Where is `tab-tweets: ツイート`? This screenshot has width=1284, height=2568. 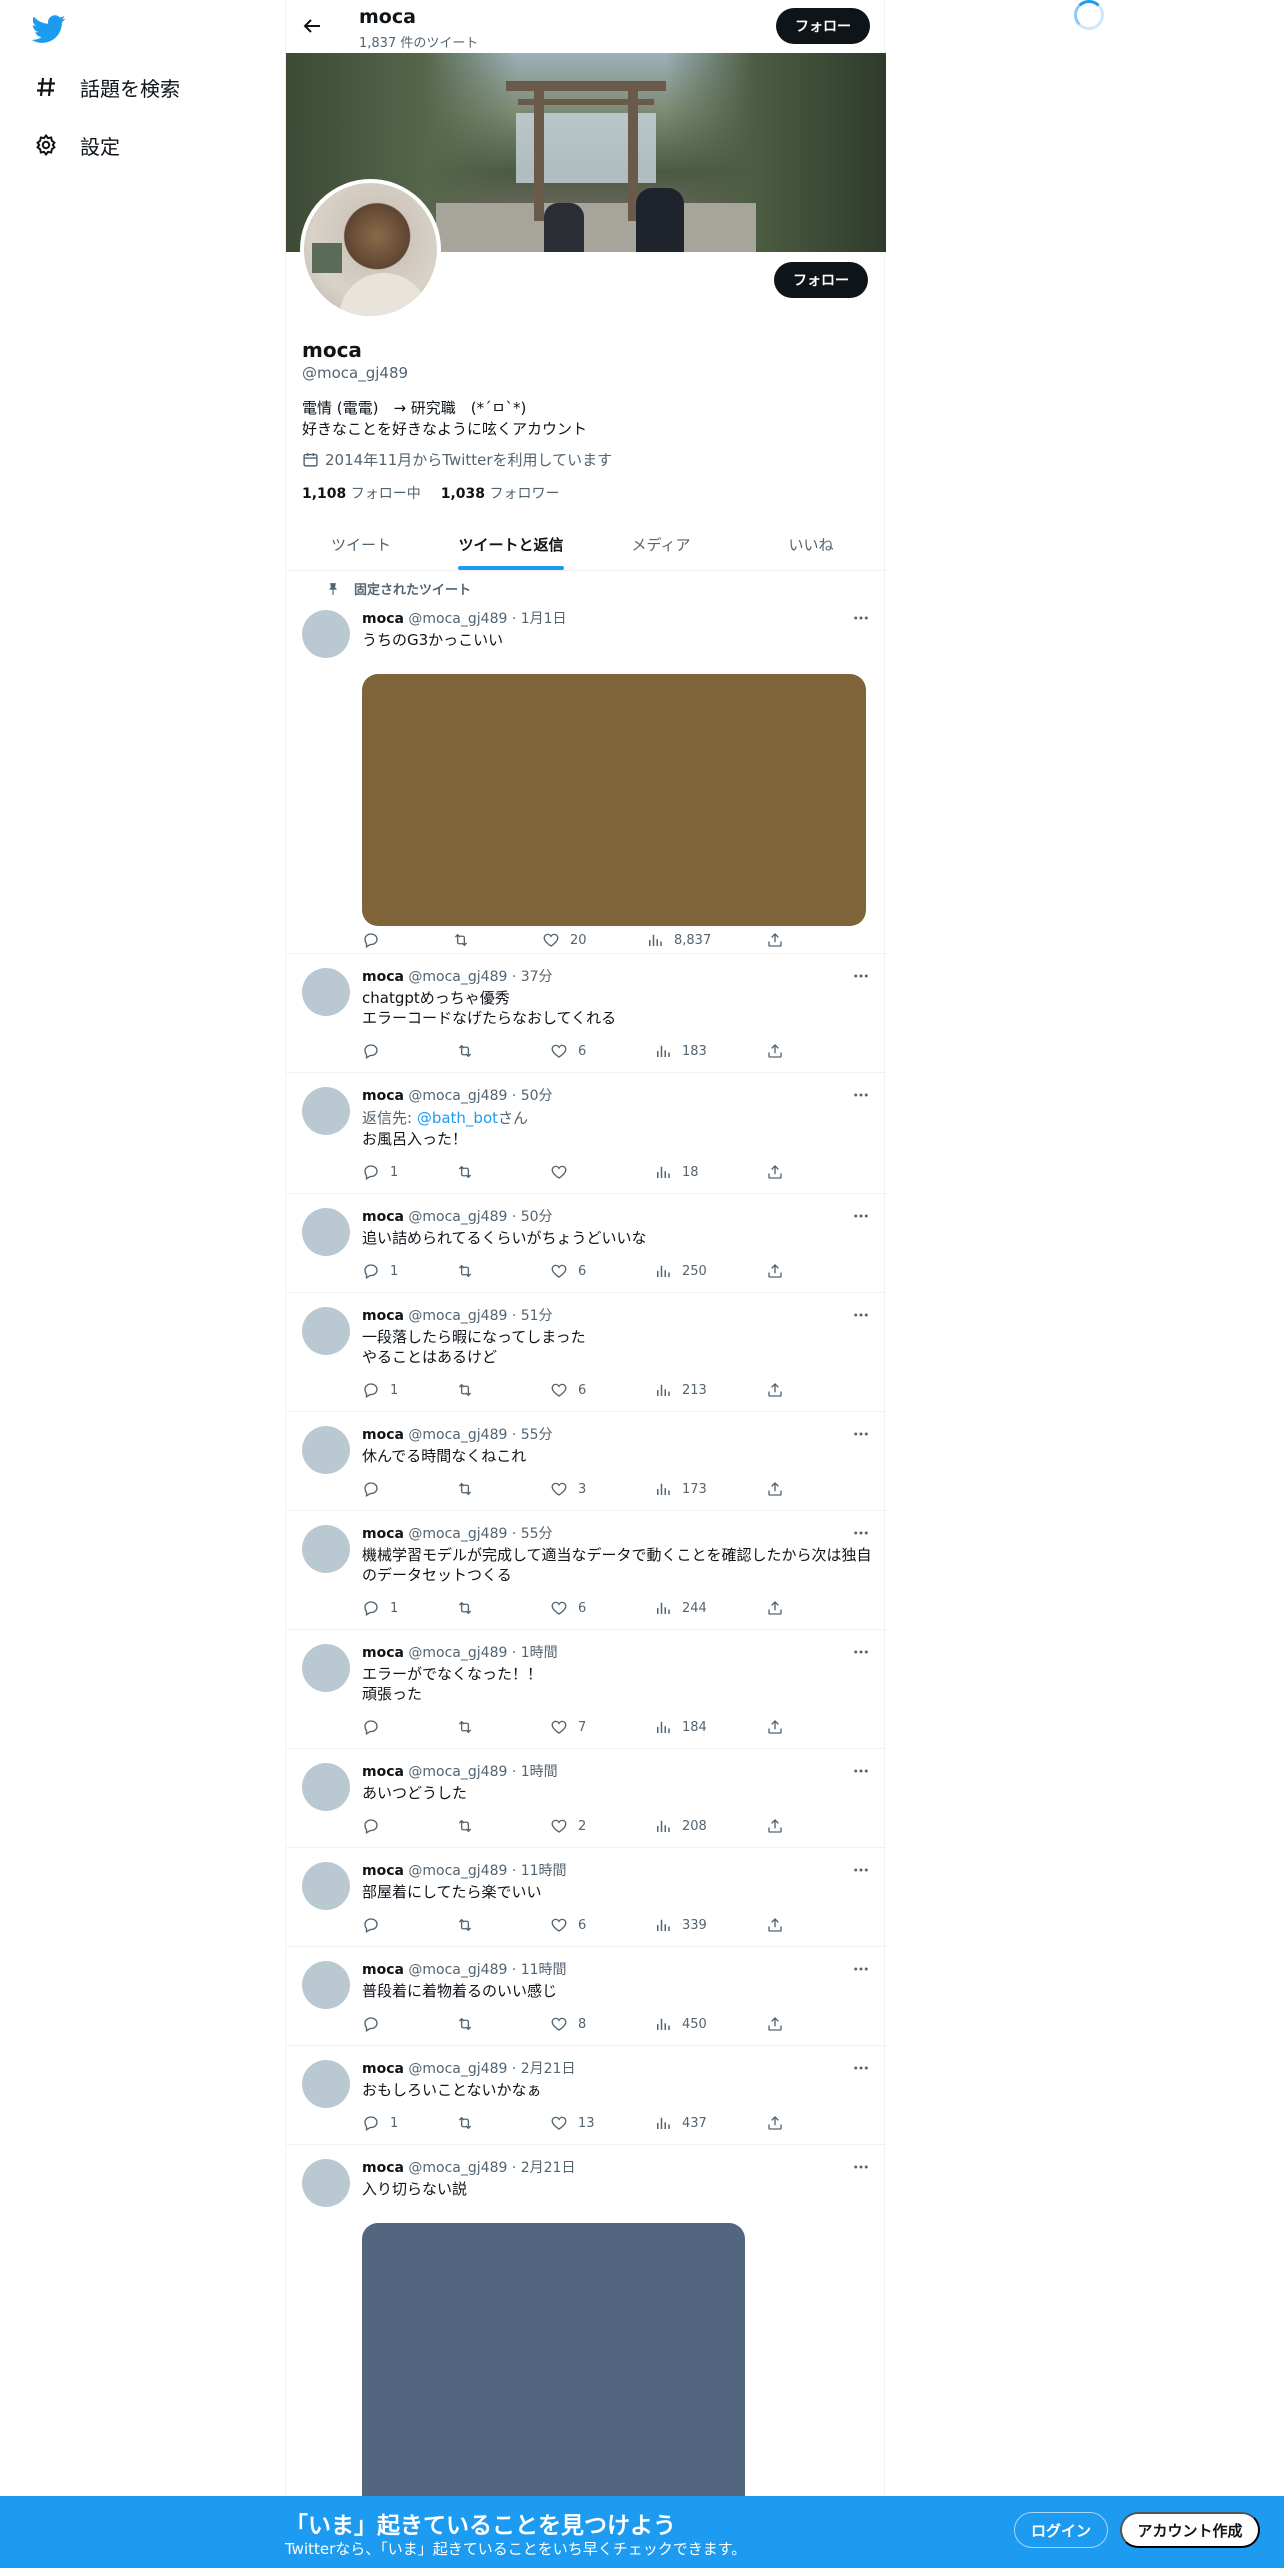 tab-tweets: ツイート is located at coordinates (361, 544).